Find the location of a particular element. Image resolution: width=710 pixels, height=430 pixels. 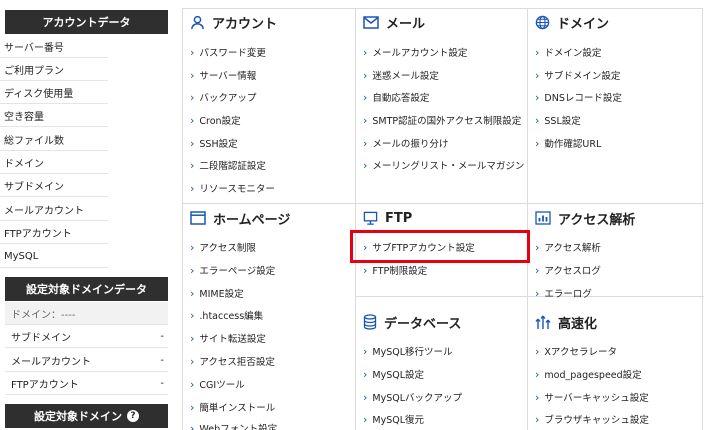

link-label: 迷惑メール設定 is located at coordinates (405, 76).